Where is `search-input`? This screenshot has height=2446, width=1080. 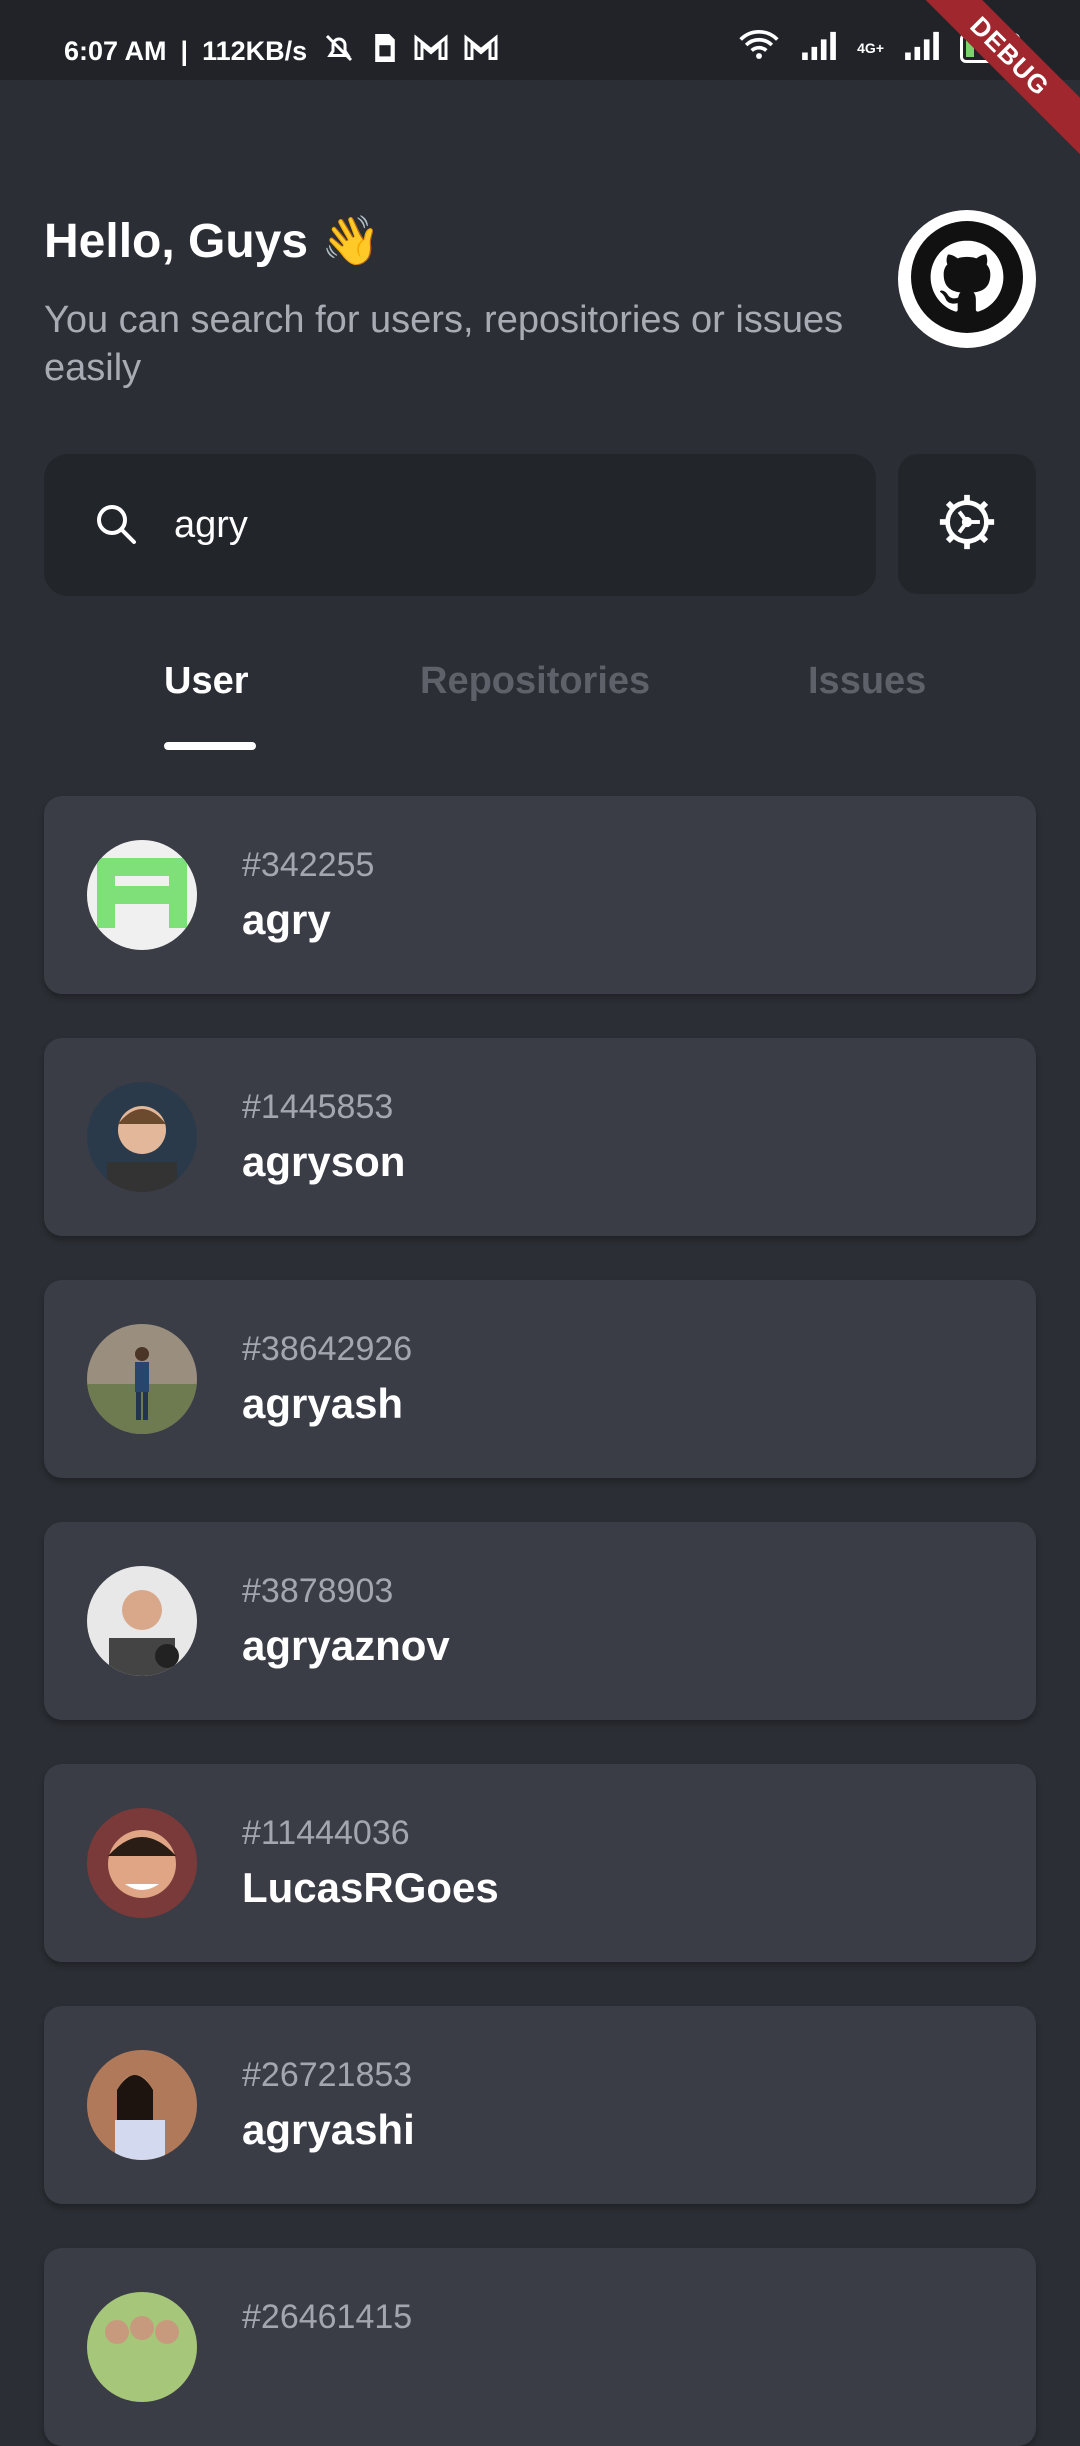
search-input is located at coordinates (504, 525).